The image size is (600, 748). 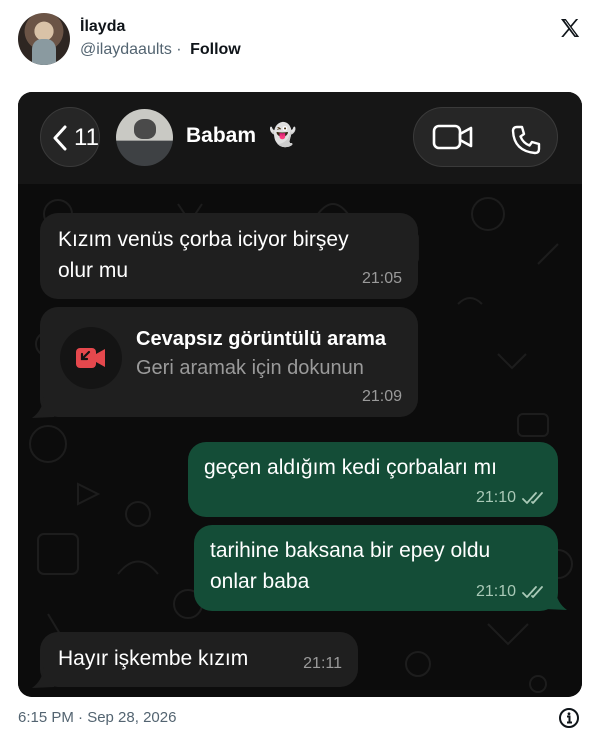 I want to click on missed-call-subtitle: Geri aramak için dokunun, so click(x=250, y=368).